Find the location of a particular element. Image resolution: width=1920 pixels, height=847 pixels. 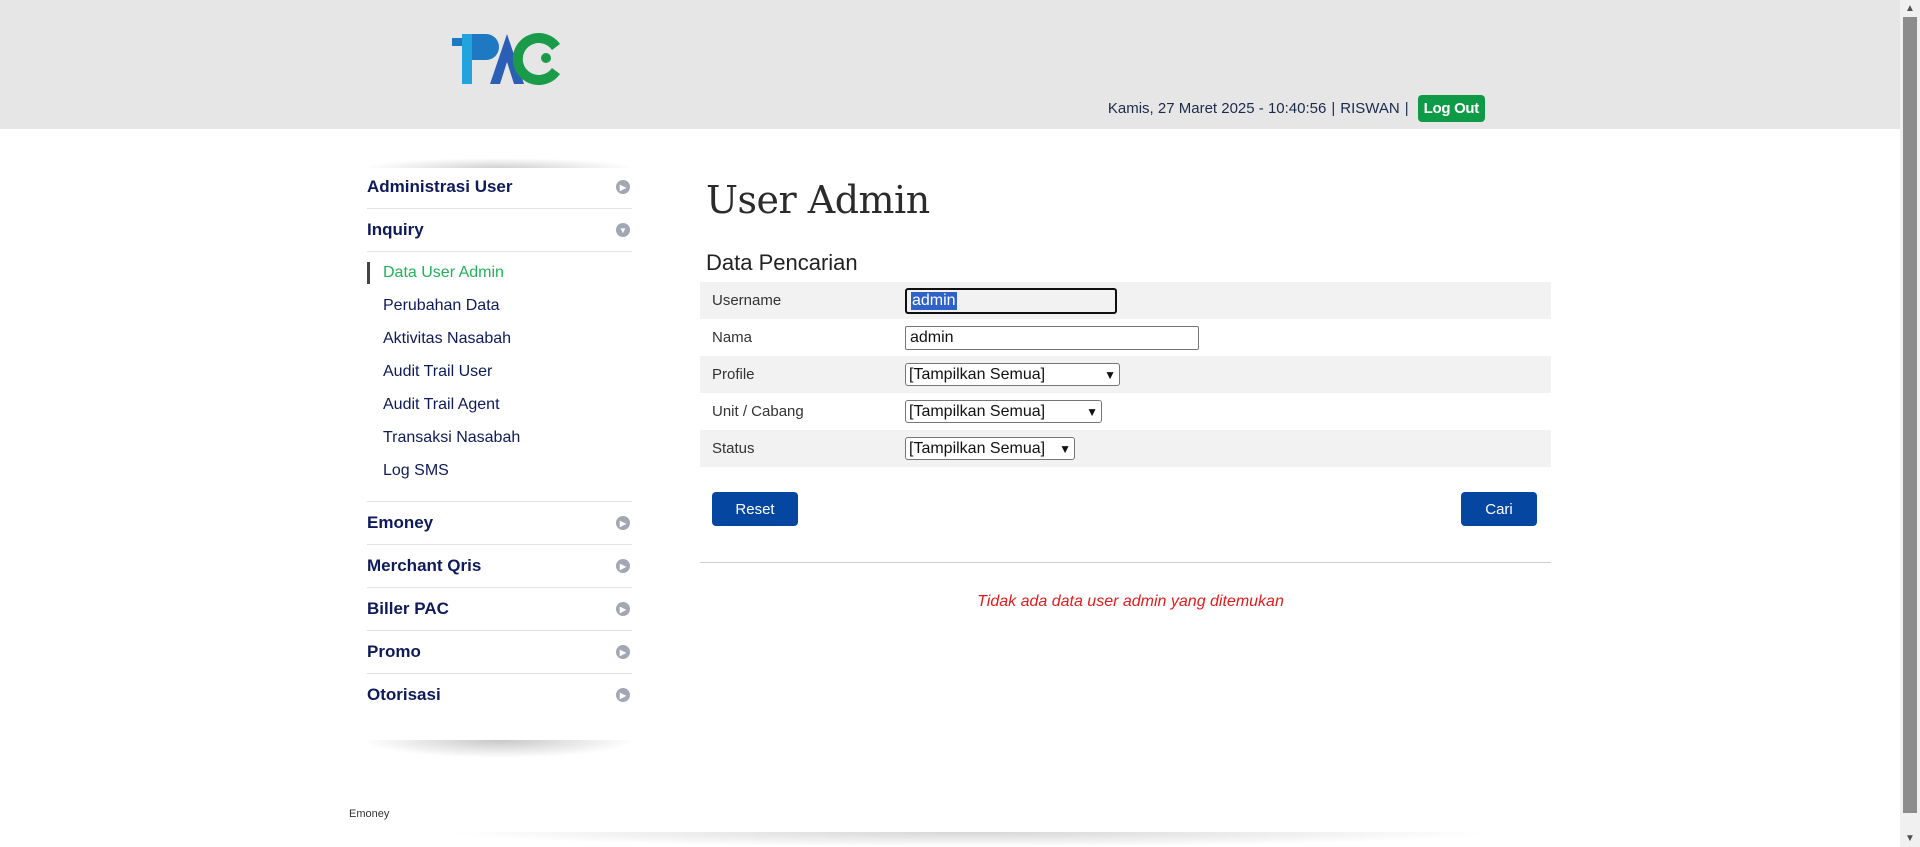

form-row-status: Status [Tampilkan Semua] ▼ is located at coordinates (1125, 448).